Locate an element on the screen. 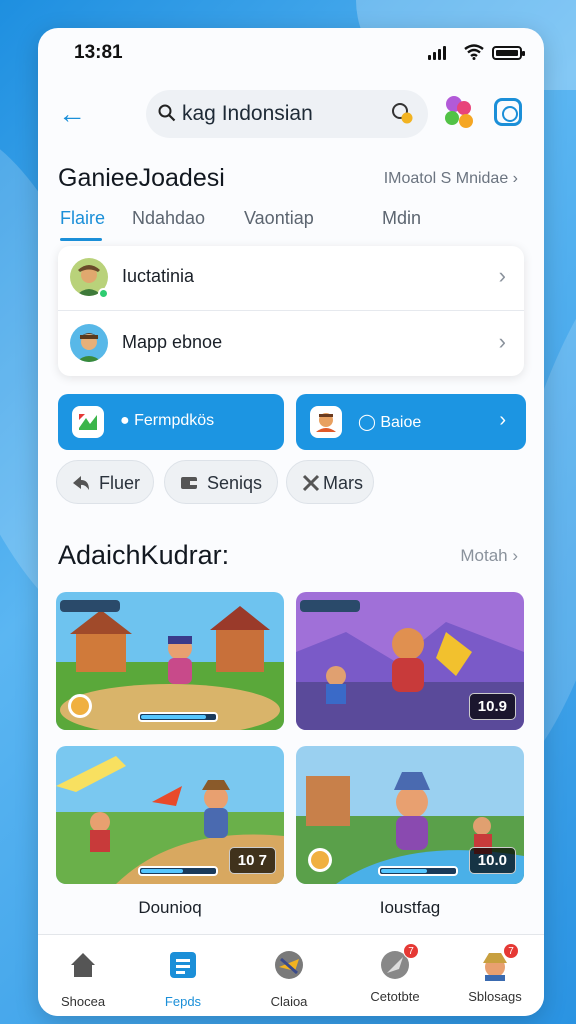 The height and width of the screenshot is (1024, 576). section-link: Motah › is located at coordinates (489, 556).